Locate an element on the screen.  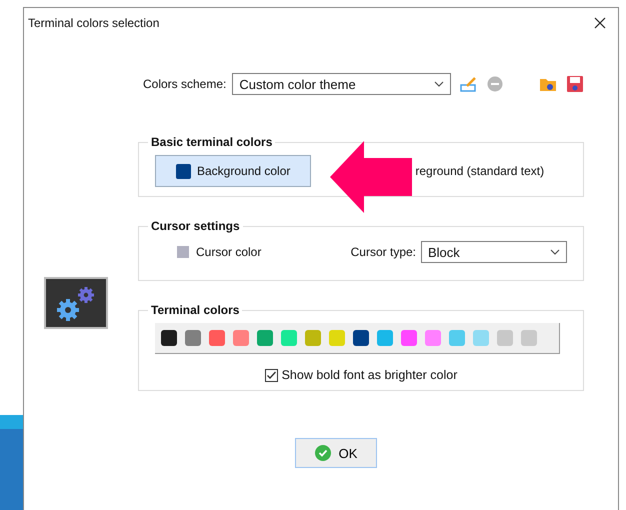
check-circle-icon is located at coordinates (322, 453).